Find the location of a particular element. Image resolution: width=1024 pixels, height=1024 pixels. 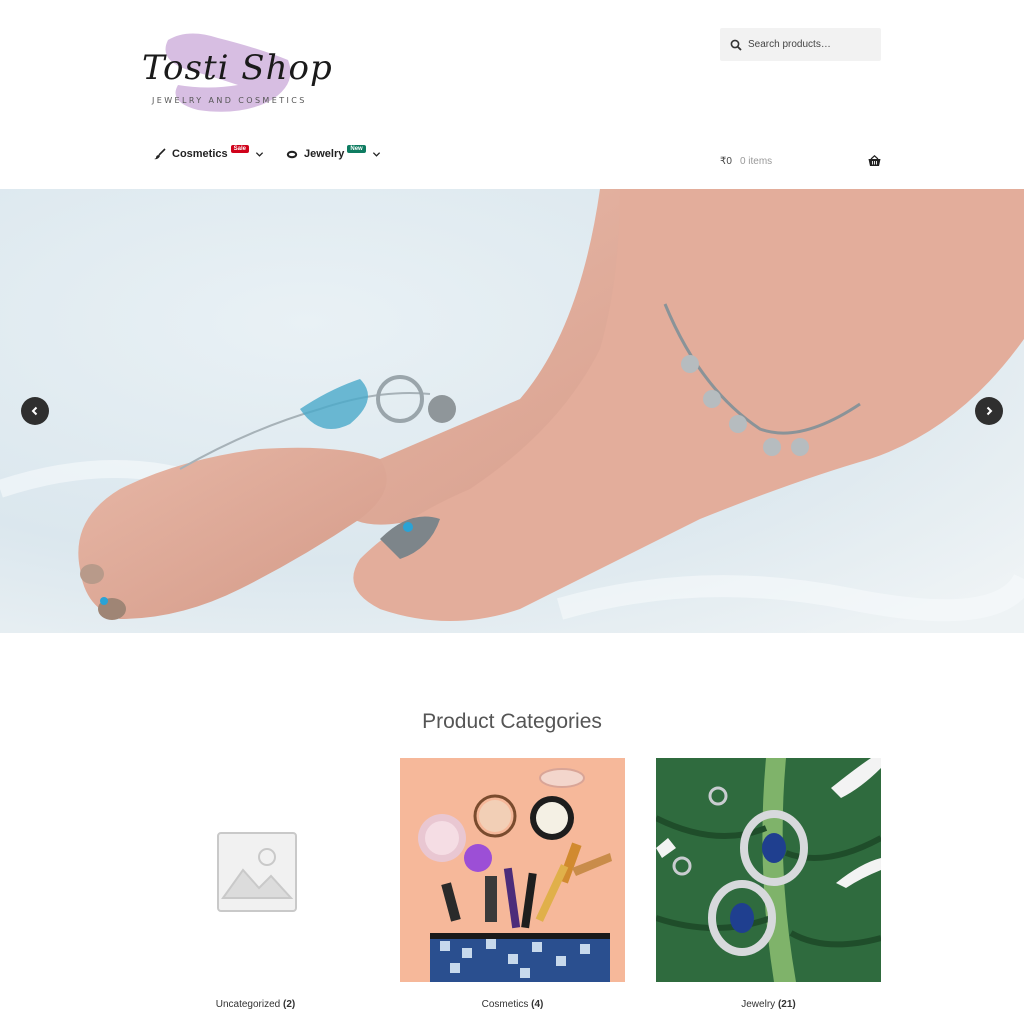

category-label: Jewelry (21) is located at coordinates (768, 1004).